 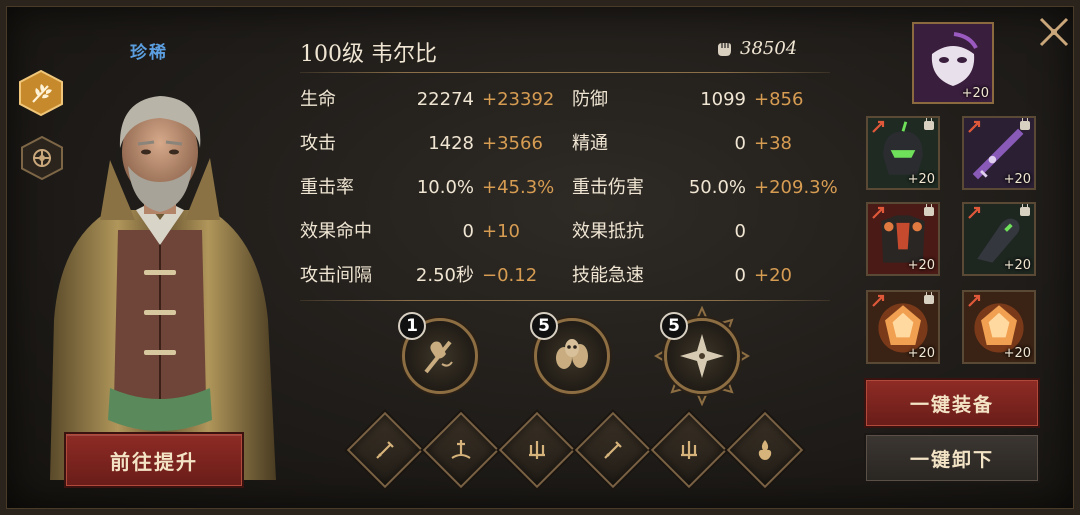 What do you see at coordinates (999, 327) in the screenshot?
I see `equip-slot-6: +20` at bounding box center [999, 327].